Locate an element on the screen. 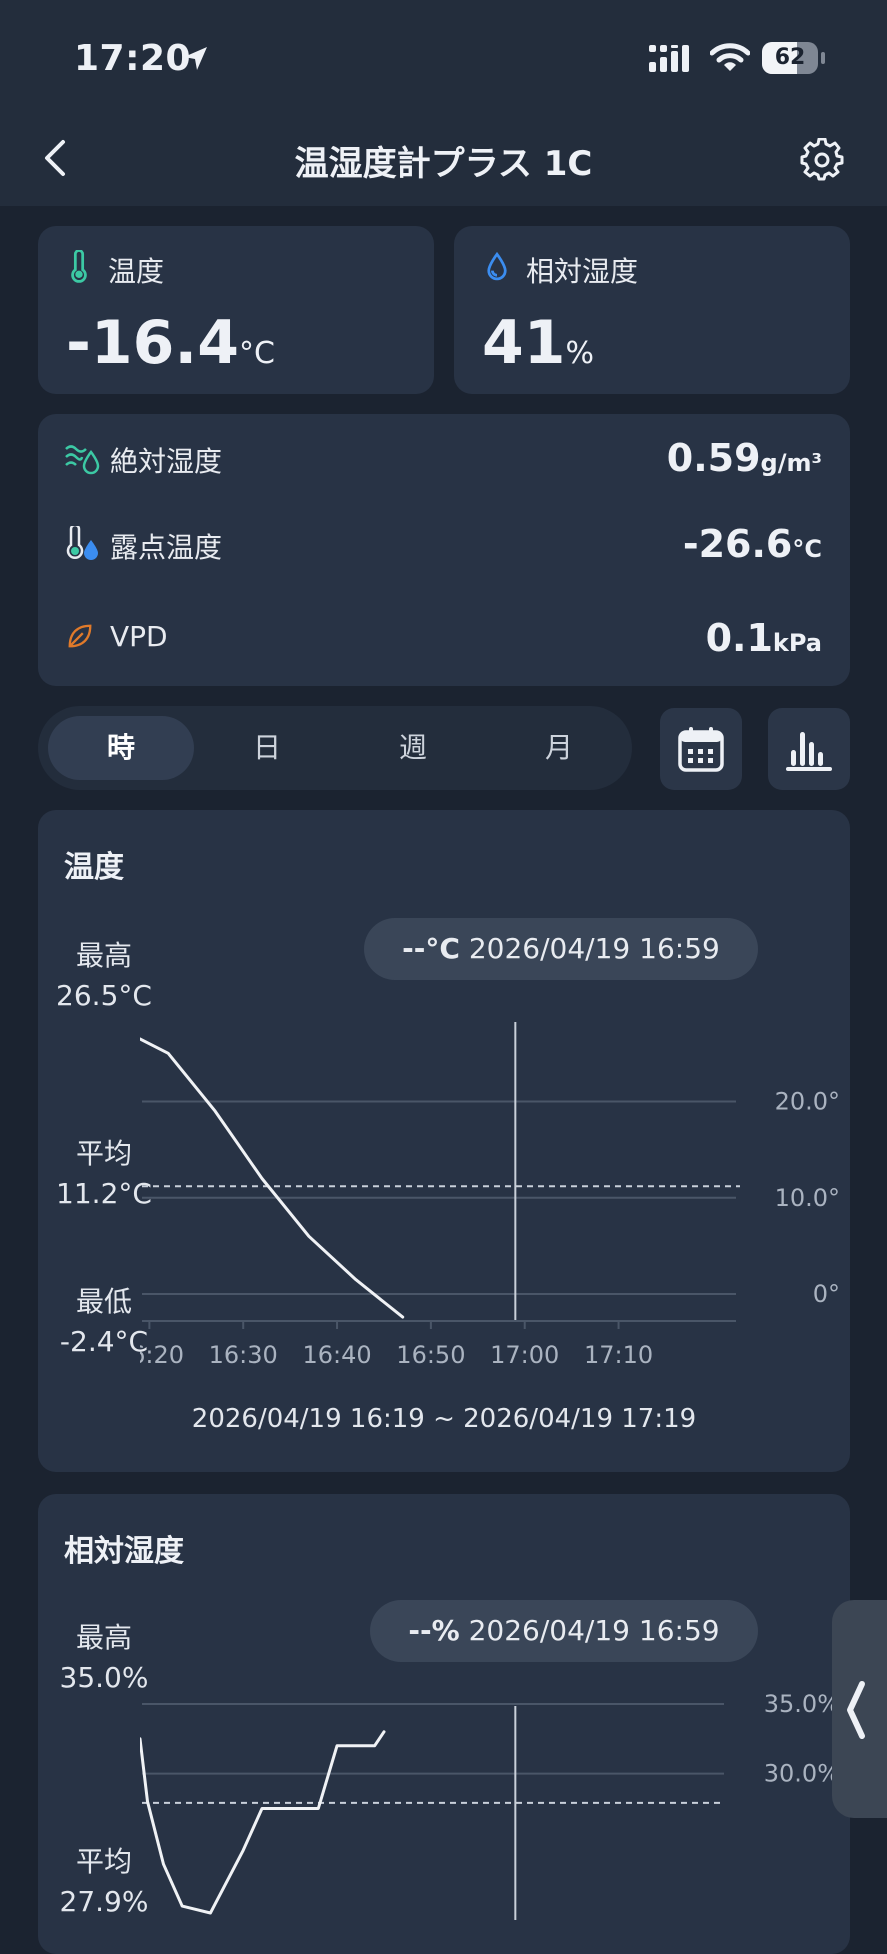 The height and width of the screenshot is (1954, 887). gear-icon is located at coordinates (822, 160).